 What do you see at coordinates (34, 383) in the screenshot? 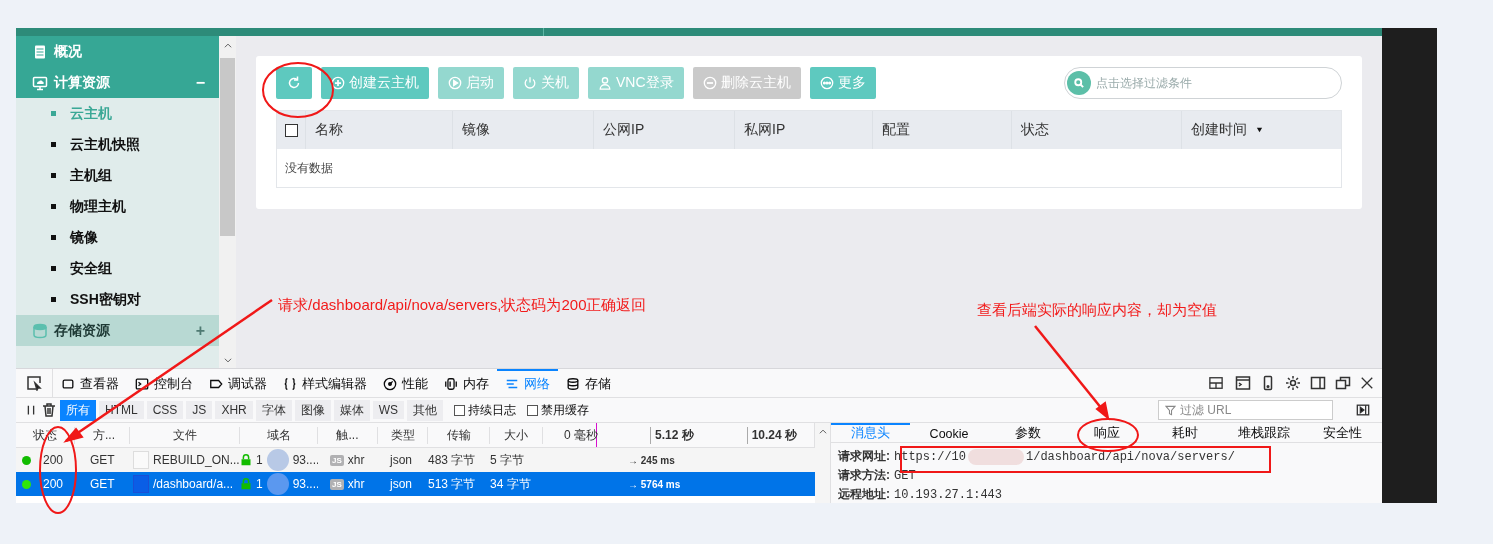
I see `element-picker-icon` at bounding box center [34, 383].